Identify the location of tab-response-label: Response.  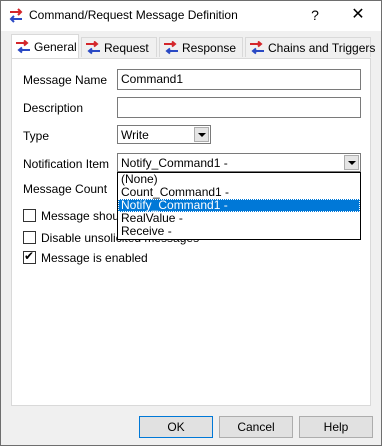
(209, 48).